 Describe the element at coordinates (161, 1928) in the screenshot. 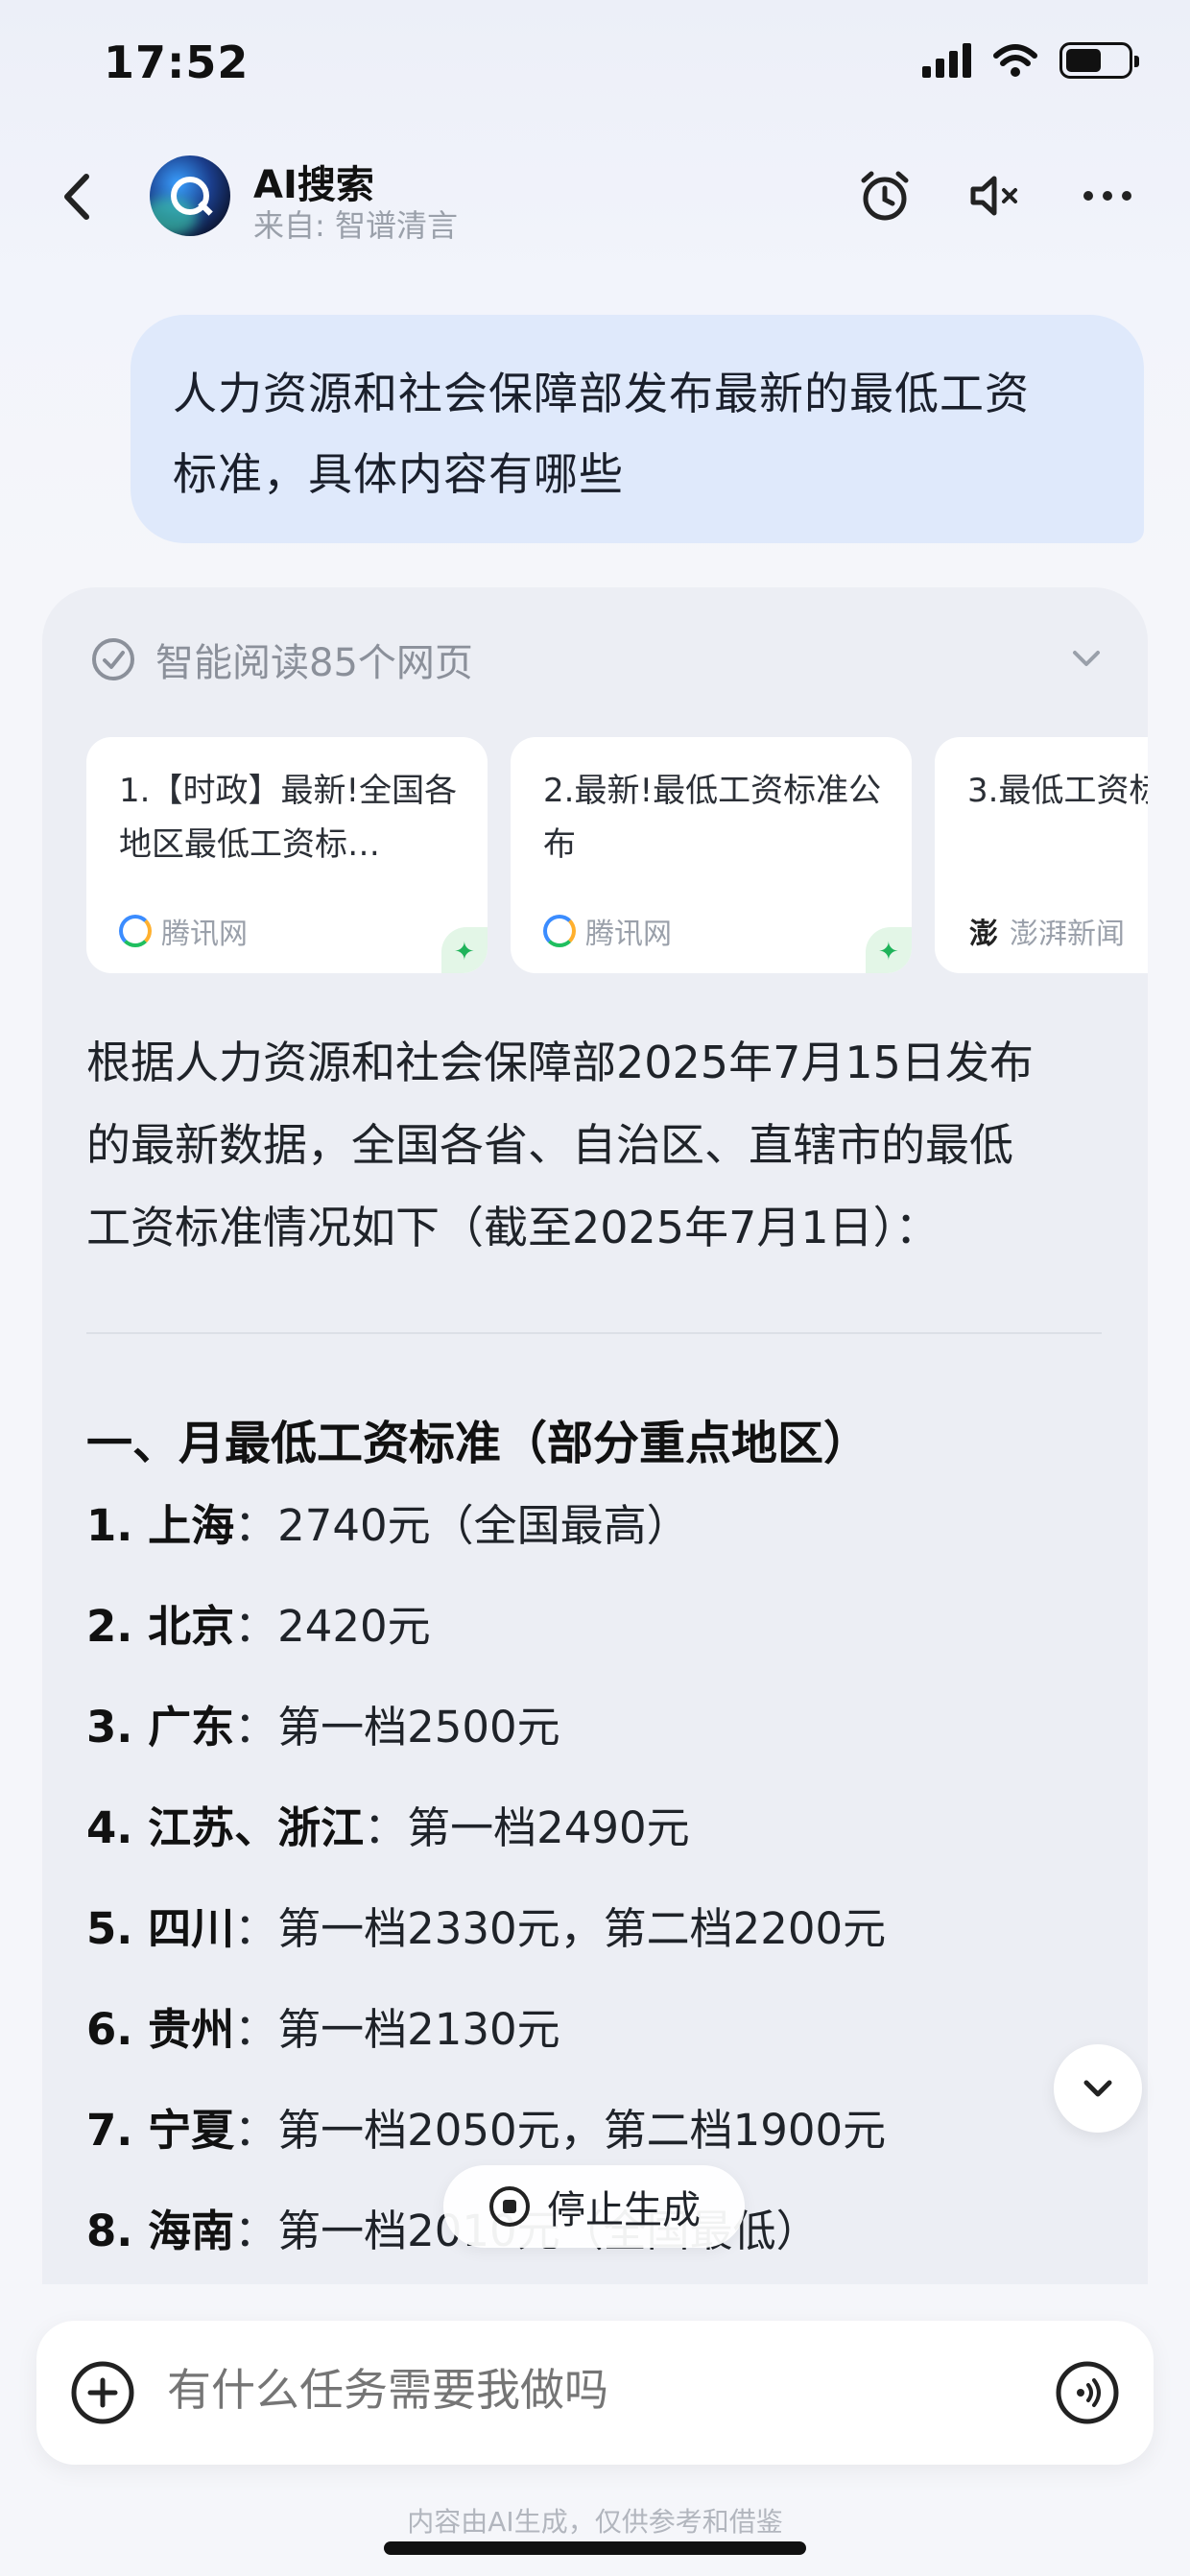

I see `region-name: 5. 四川` at that location.